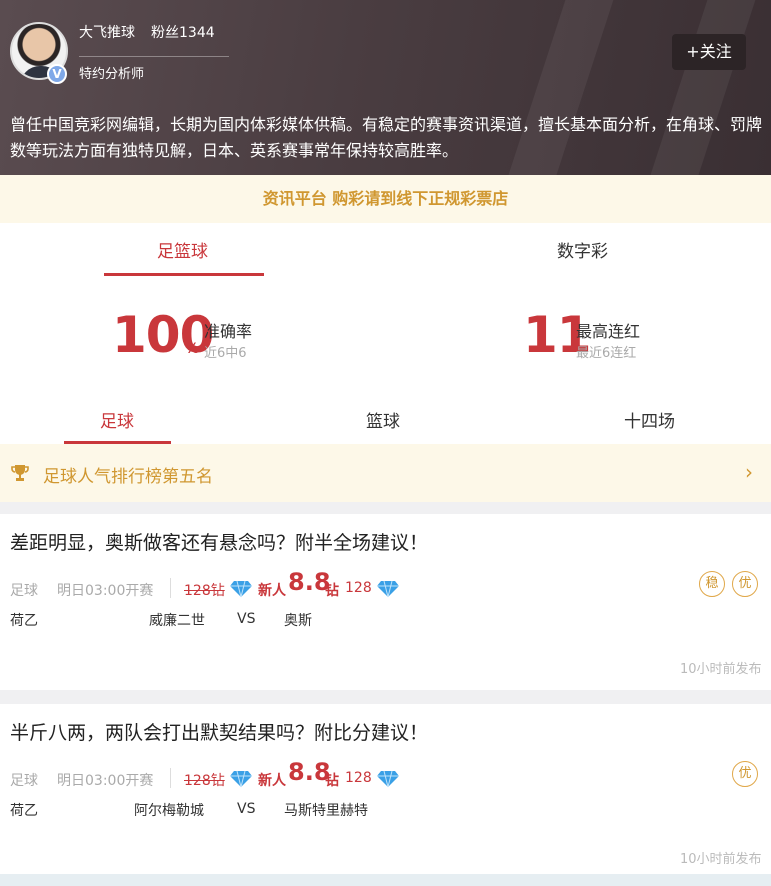 The width and height of the screenshot is (771, 886). Describe the element at coordinates (57, 74) in the screenshot. I see `verified-badge-icon: V` at that location.